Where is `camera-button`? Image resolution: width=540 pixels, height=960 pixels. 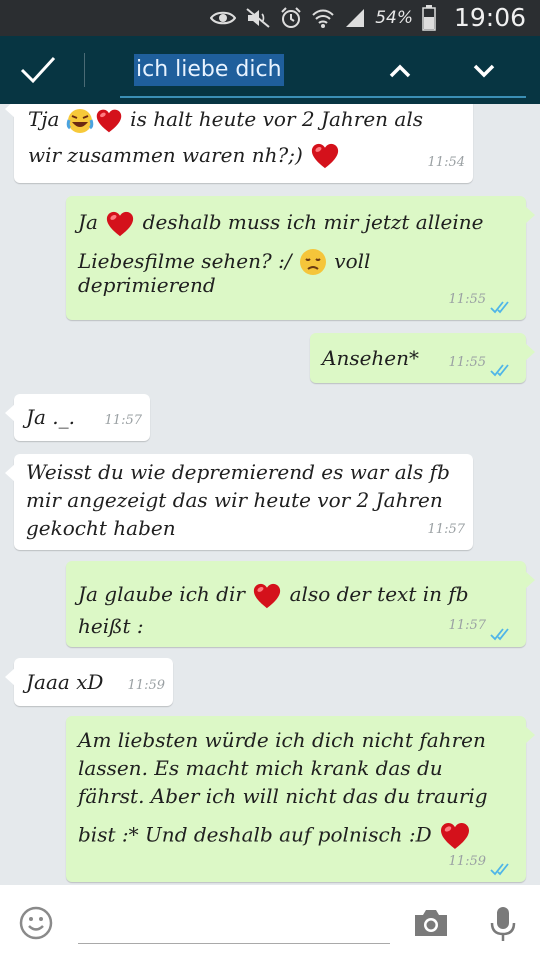
camera-button is located at coordinates (431, 923).